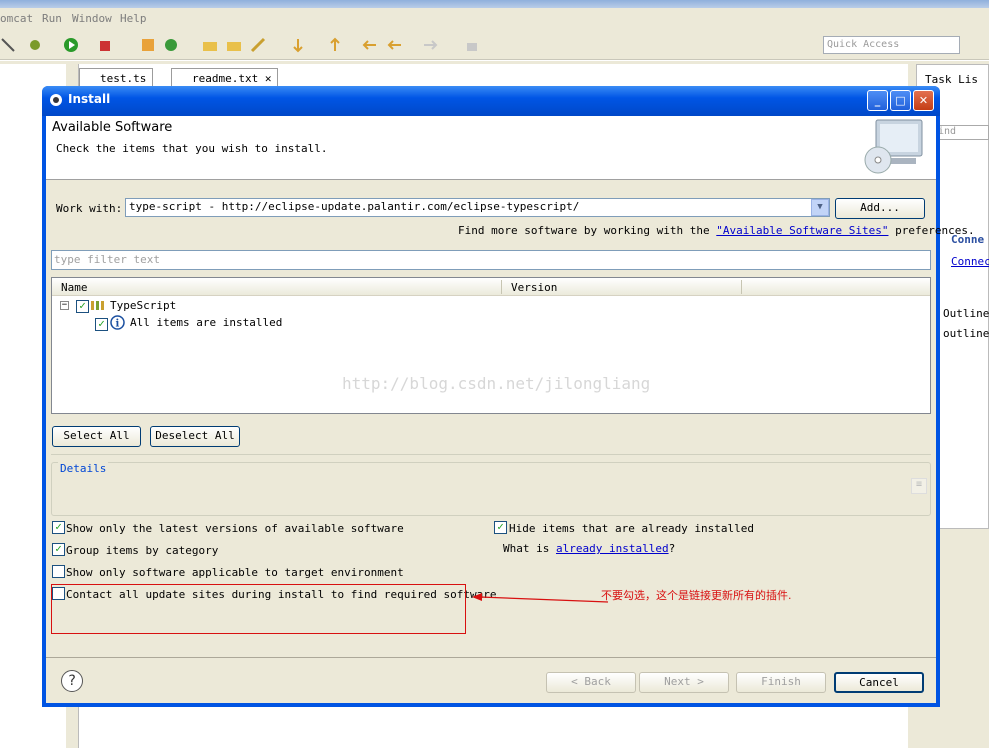  What do you see at coordinates (584, 230) in the screenshot?
I see `find-more-prefix: Find more software by working with the` at bounding box center [584, 230].